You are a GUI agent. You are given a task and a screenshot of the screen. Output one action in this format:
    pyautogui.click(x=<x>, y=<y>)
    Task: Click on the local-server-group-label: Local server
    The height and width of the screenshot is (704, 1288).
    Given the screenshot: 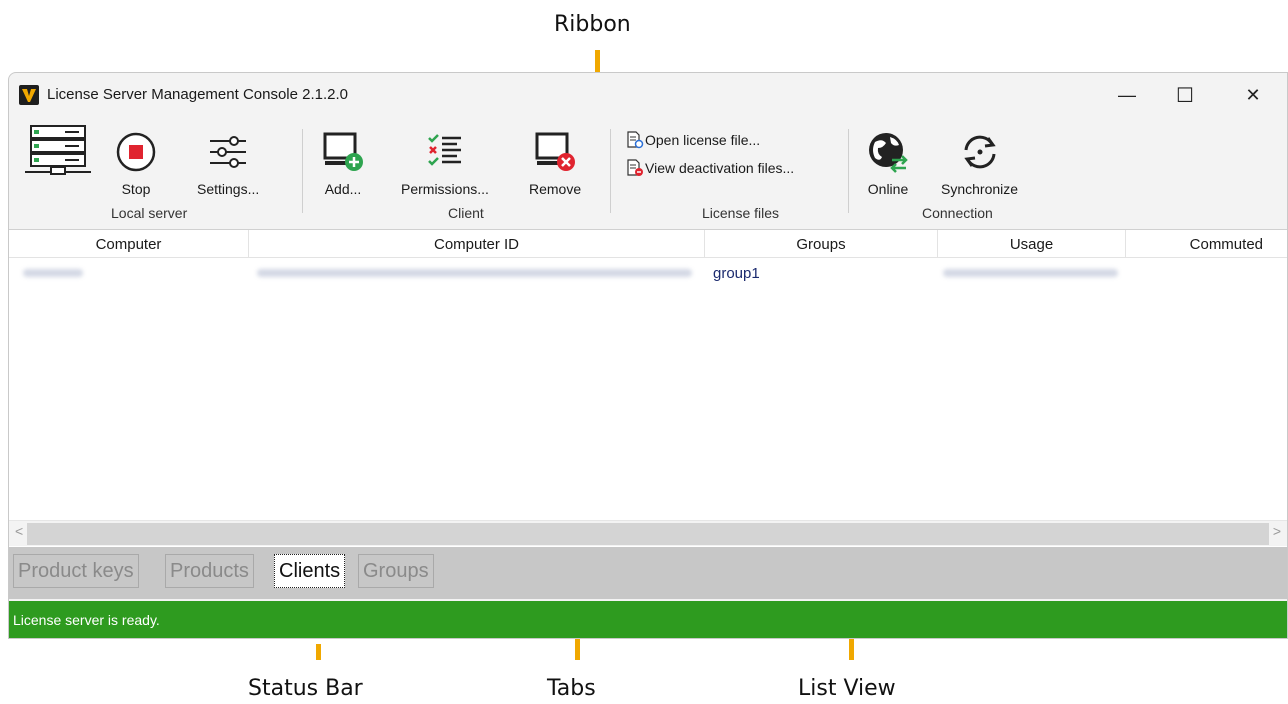 What is the action you would take?
    pyautogui.click(x=149, y=213)
    